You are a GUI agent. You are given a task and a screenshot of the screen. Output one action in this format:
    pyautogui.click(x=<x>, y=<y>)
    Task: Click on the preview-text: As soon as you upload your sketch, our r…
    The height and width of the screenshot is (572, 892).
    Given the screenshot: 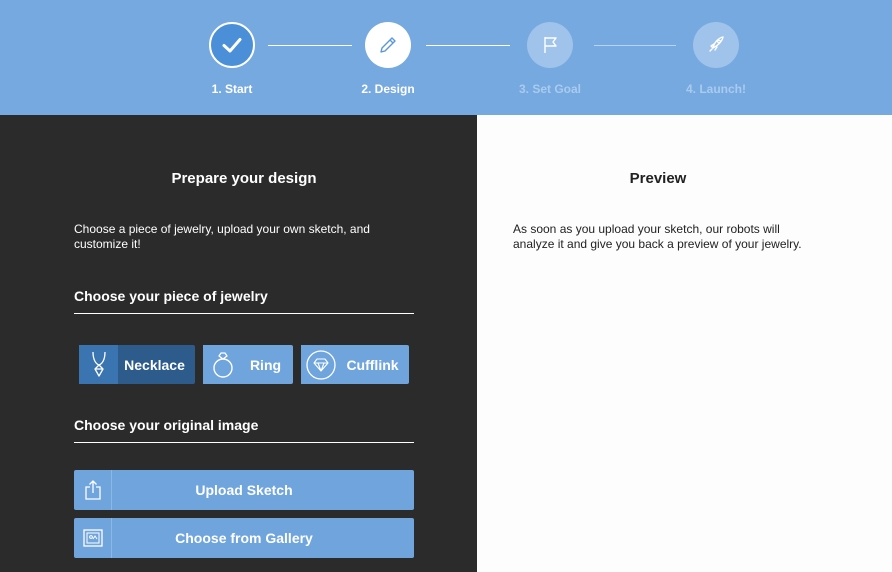 What is the action you would take?
    pyautogui.click(x=657, y=236)
    